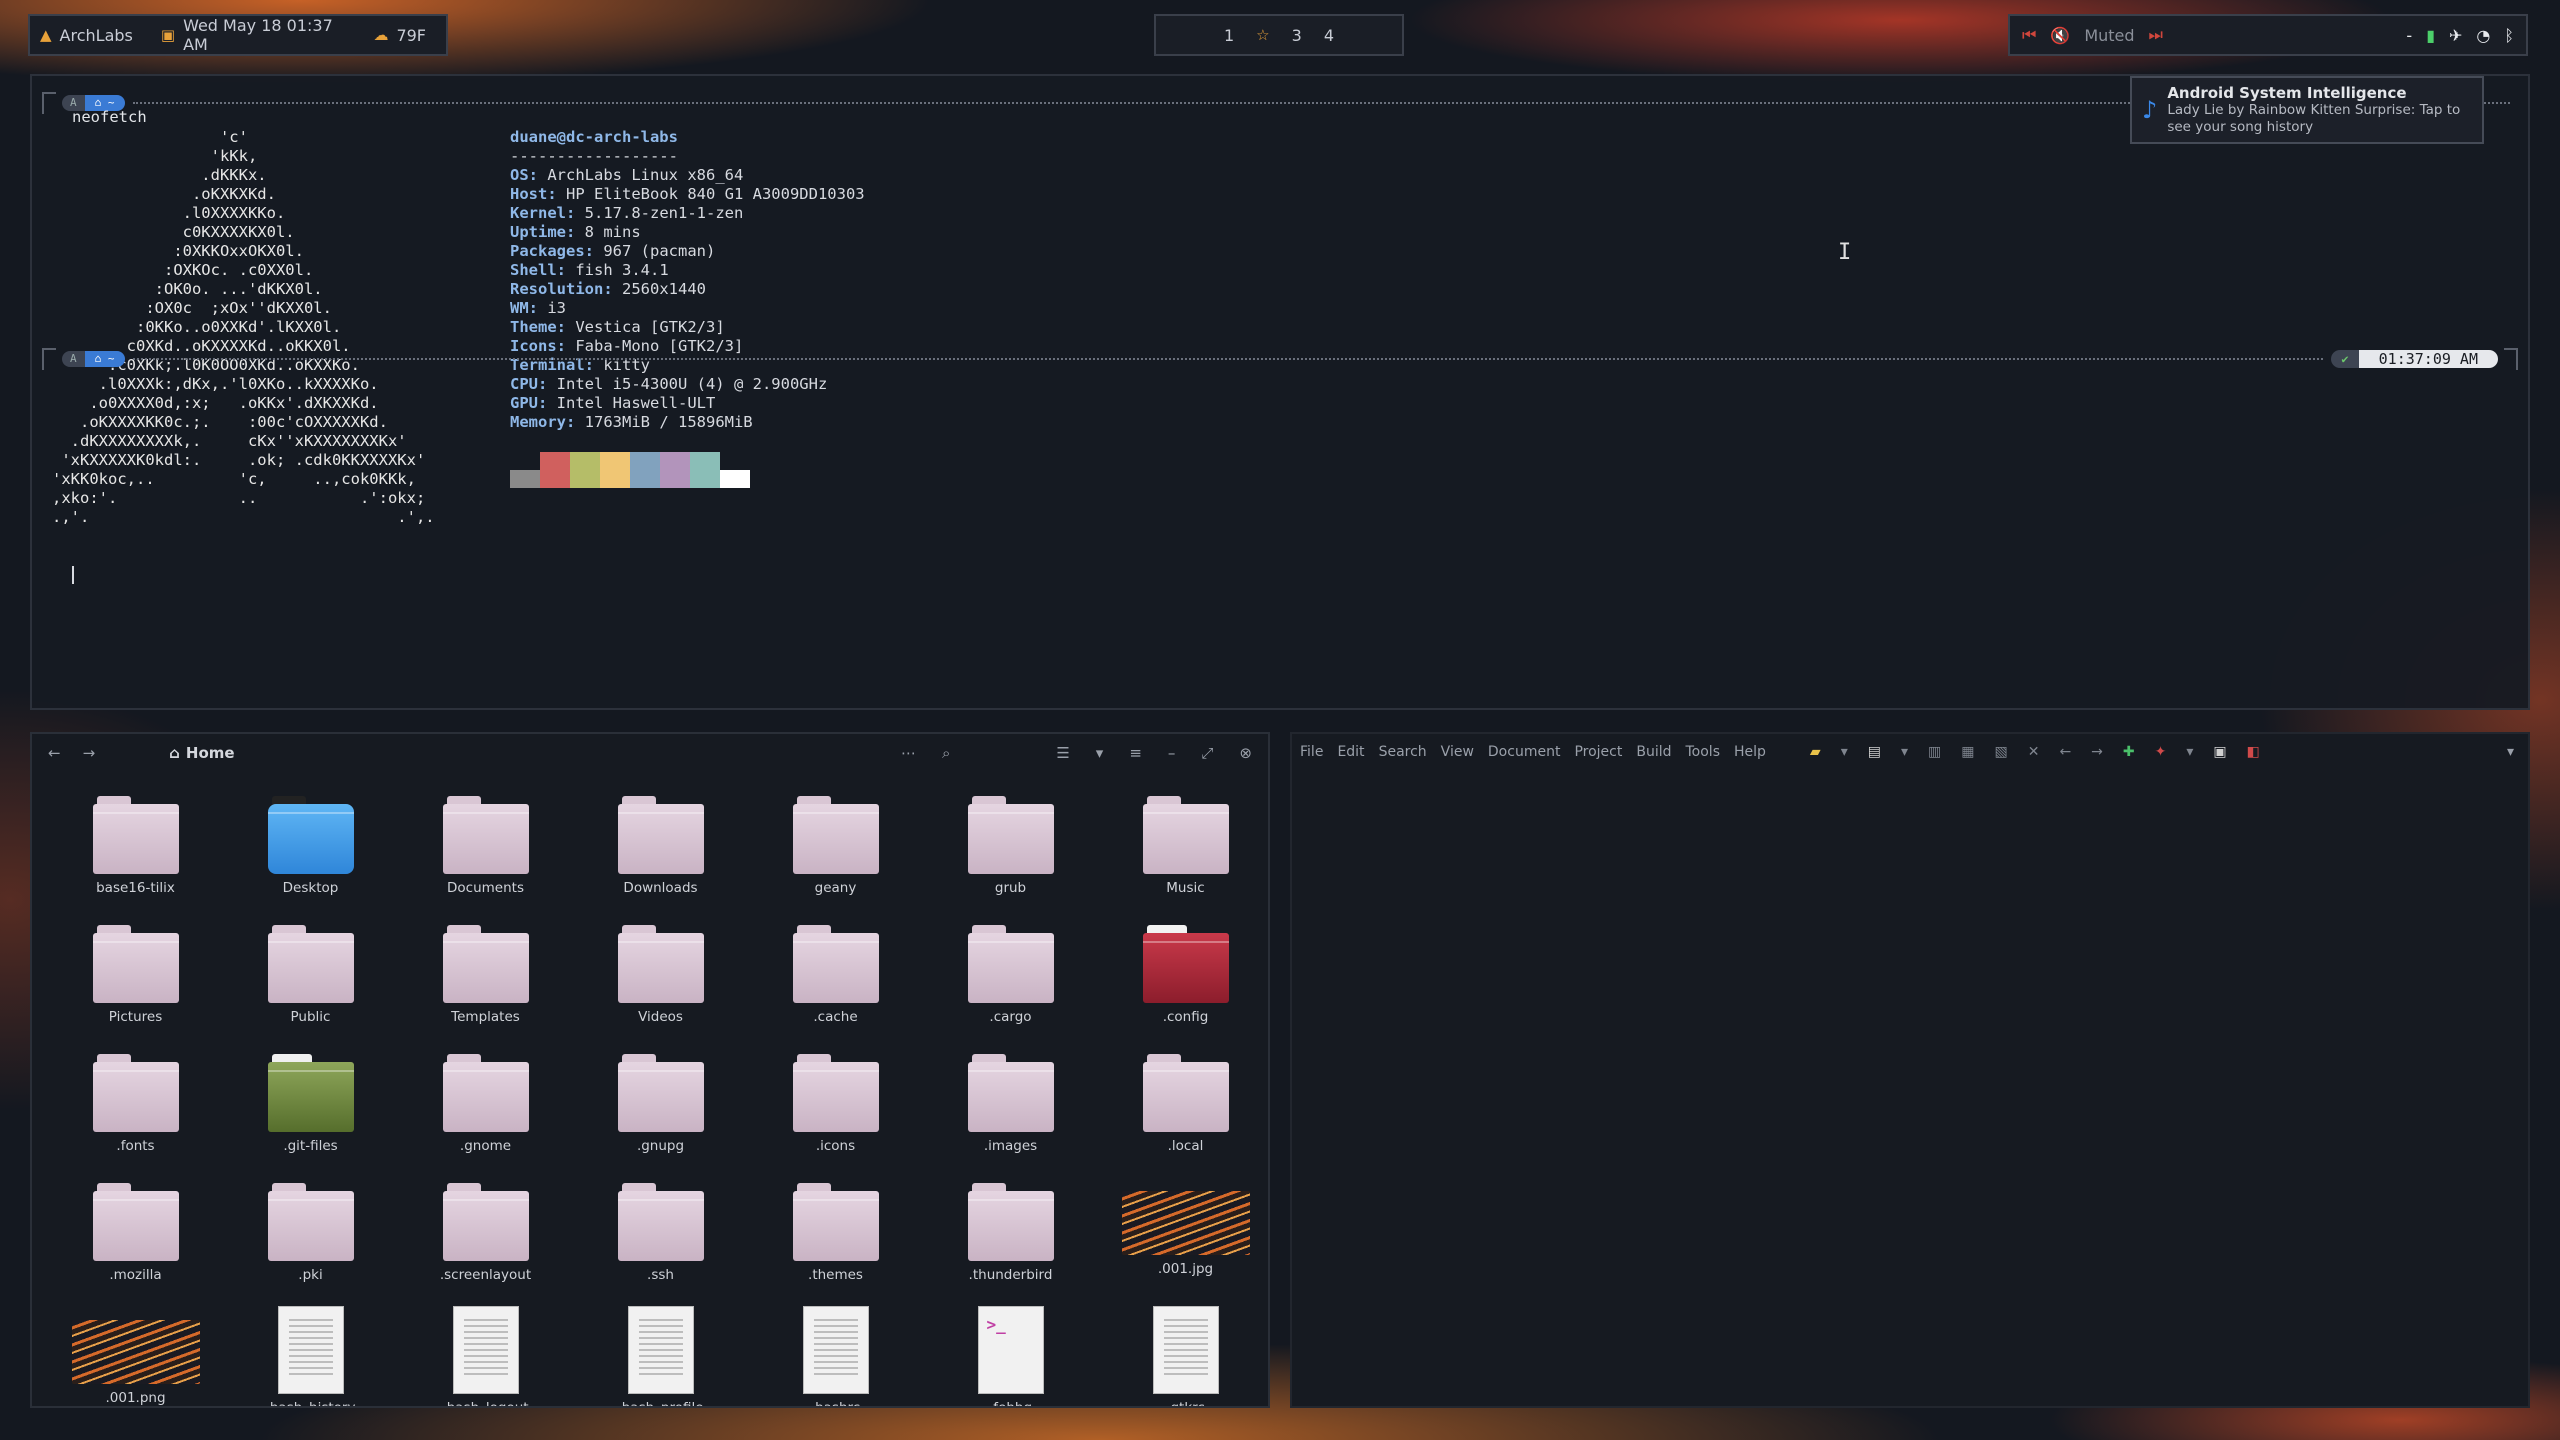  Describe the element at coordinates (54, 753) in the screenshot. I see `back-arrow-icon: ←` at that location.